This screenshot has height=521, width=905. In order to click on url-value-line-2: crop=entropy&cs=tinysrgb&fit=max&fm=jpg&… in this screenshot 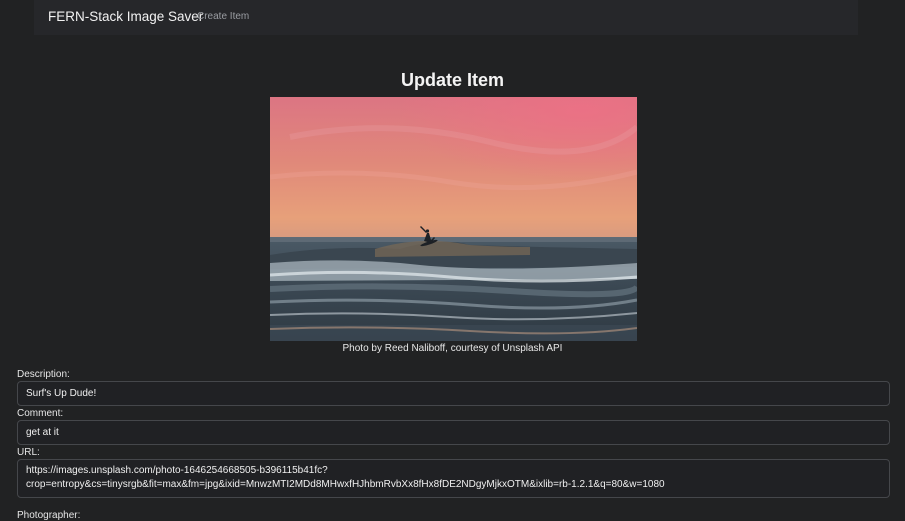, I will do `click(345, 484)`.